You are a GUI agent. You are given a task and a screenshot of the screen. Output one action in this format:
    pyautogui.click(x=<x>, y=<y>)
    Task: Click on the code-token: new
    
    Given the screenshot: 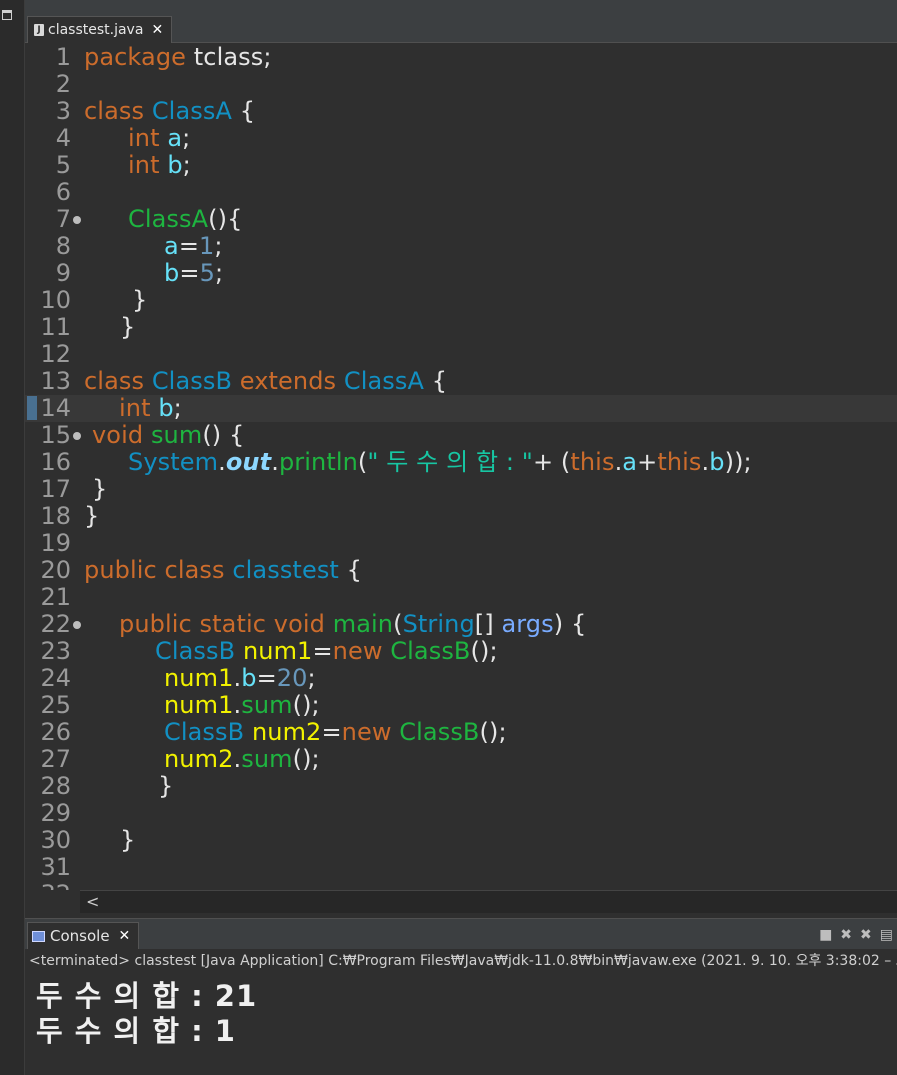 What is the action you would take?
    pyautogui.click(x=357, y=651)
    